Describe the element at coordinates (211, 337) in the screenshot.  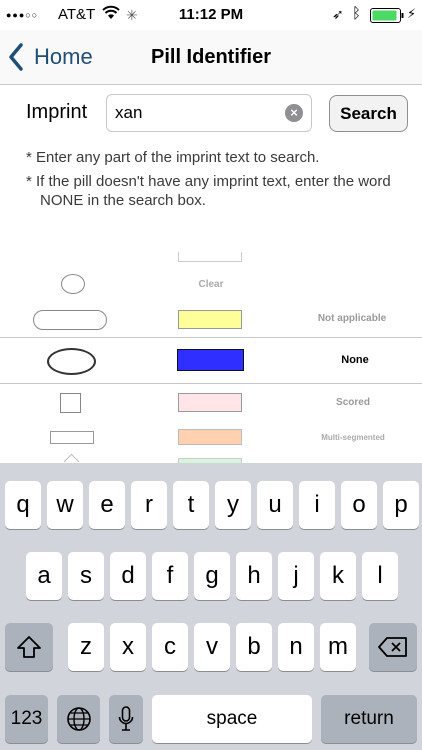
I see `selection-divider-top` at that location.